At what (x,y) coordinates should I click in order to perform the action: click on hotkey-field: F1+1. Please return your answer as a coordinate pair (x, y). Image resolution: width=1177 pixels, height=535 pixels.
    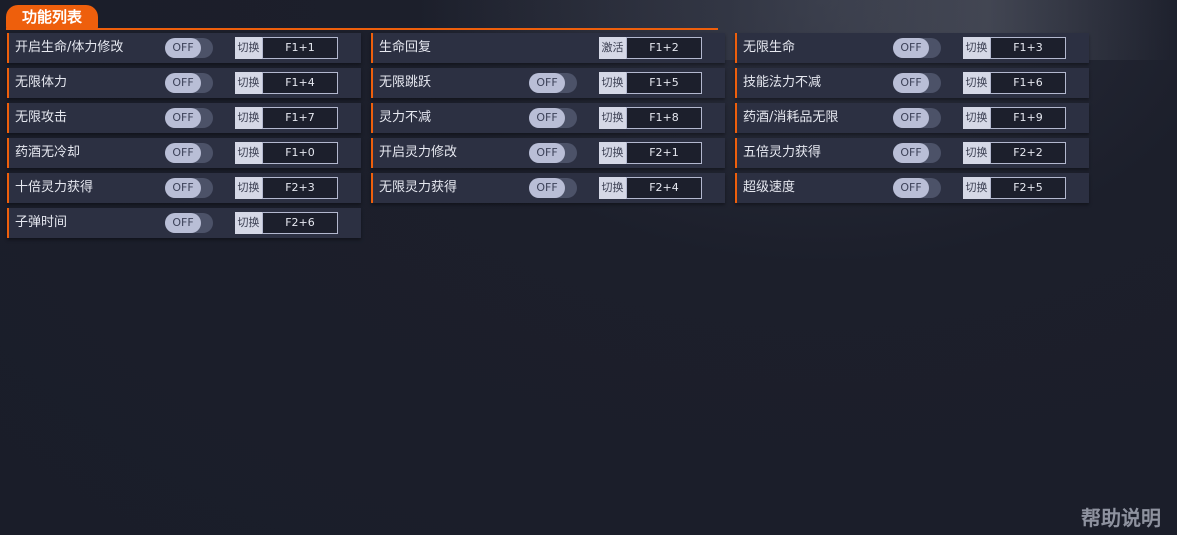
    Looking at the image, I should click on (300, 48).